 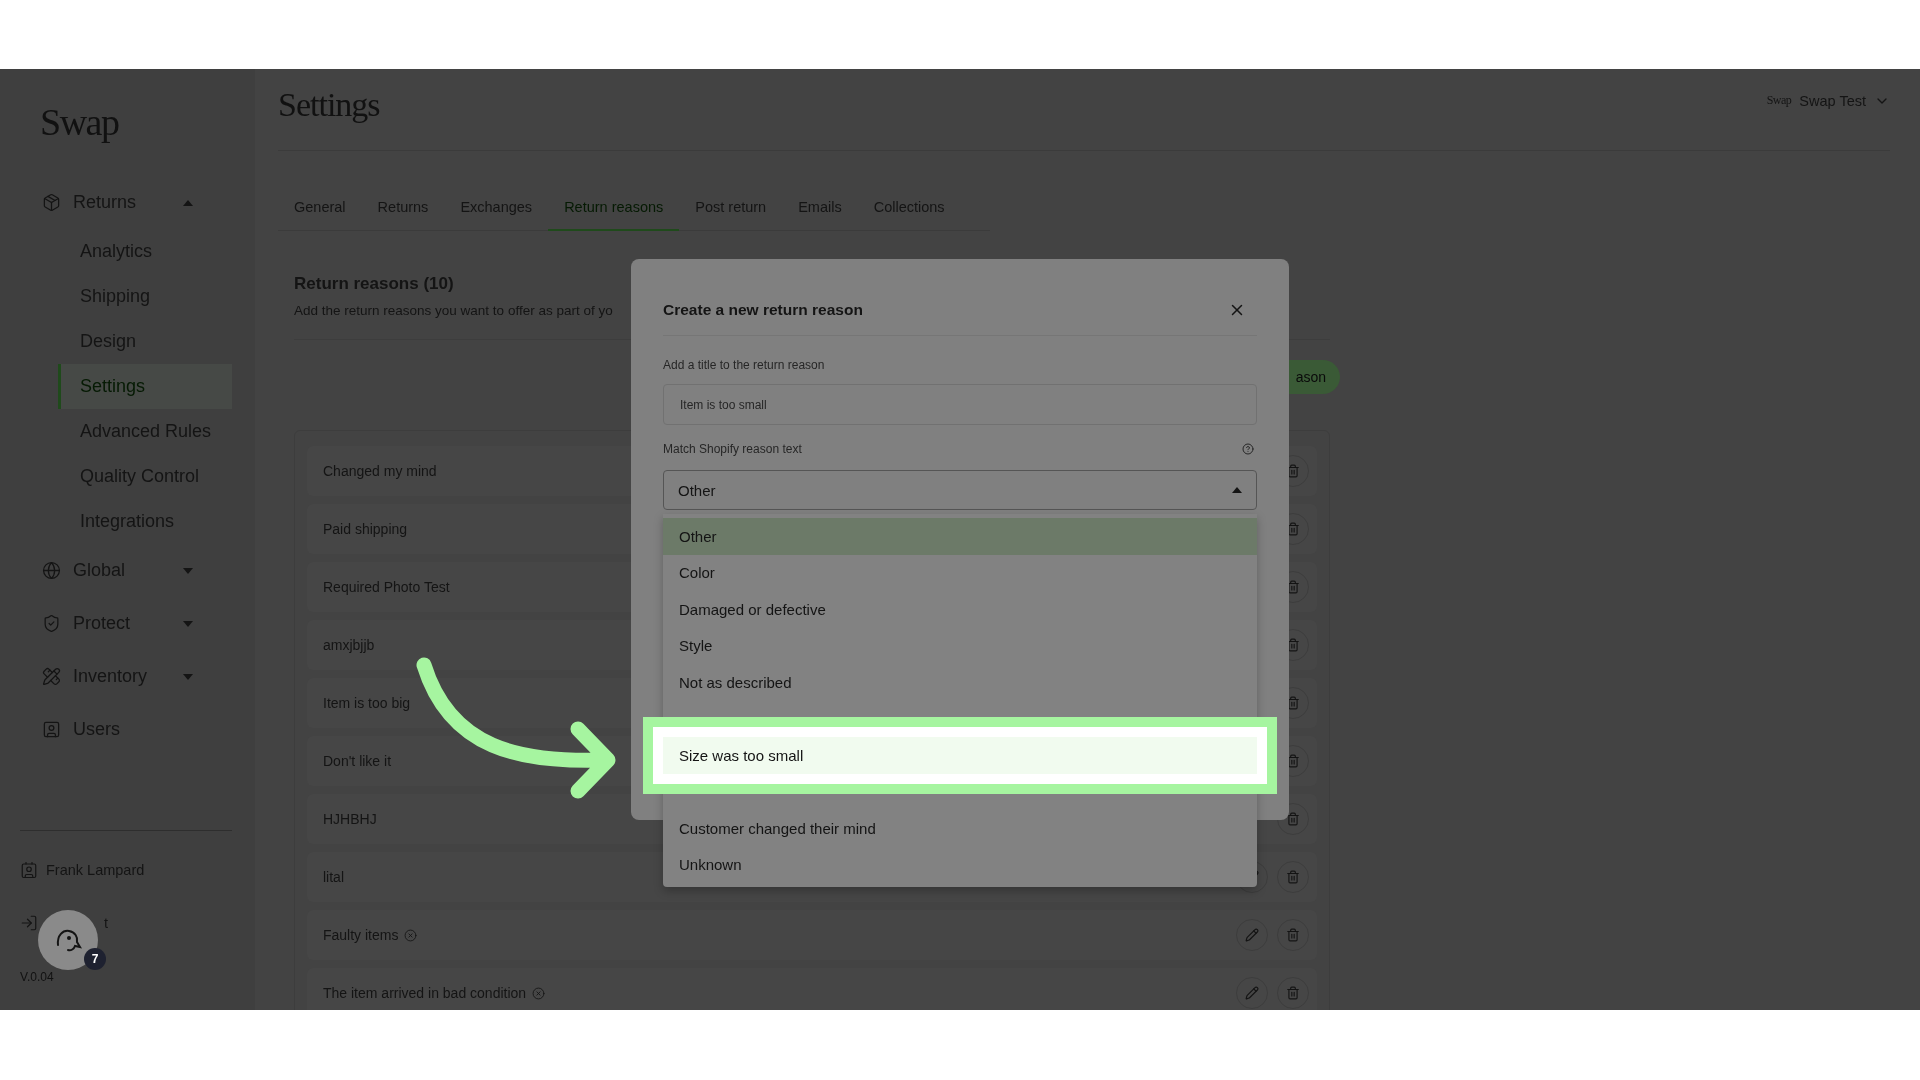 I want to click on box-icon, so click(x=51, y=202).